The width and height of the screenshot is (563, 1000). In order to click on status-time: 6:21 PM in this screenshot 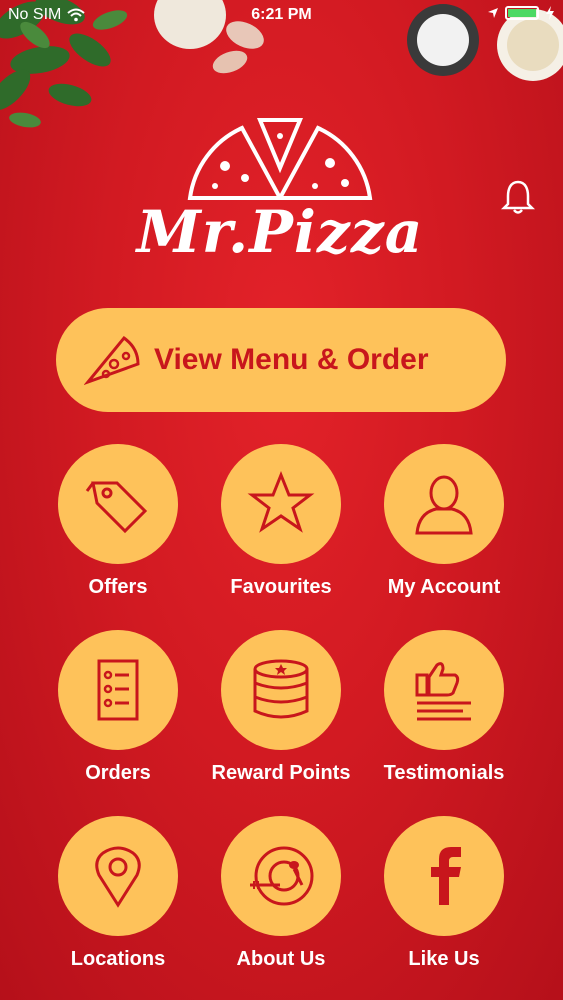, I will do `click(281, 14)`.